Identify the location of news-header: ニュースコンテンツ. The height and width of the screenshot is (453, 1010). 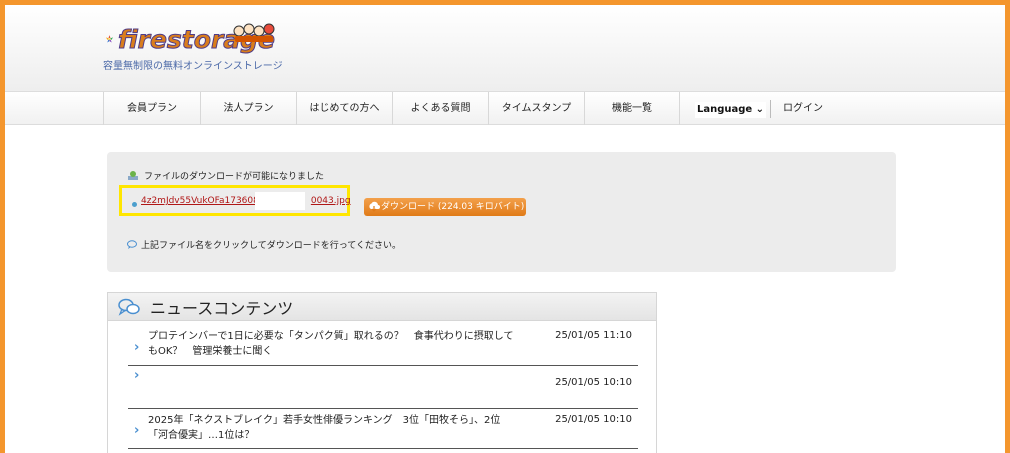
(382, 307).